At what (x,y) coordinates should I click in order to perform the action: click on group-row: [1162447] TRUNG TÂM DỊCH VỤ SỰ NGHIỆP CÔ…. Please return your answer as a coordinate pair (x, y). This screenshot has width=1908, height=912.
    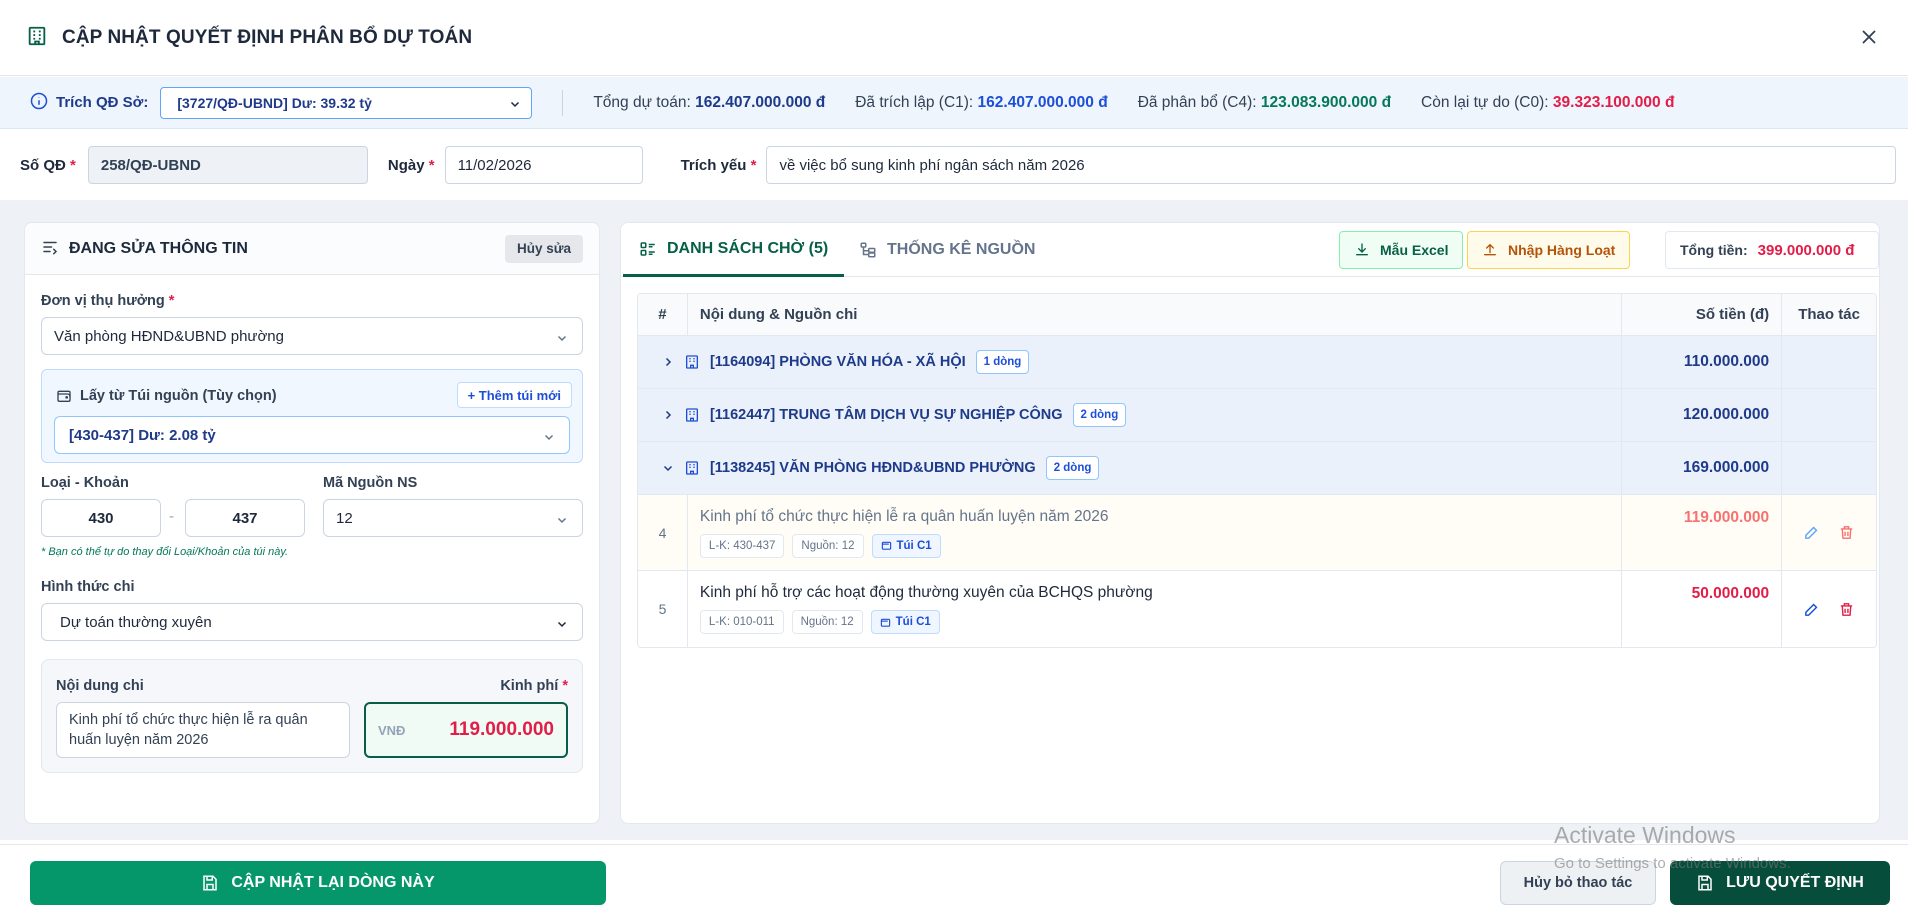
    Looking at the image, I should click on (1257, 415).